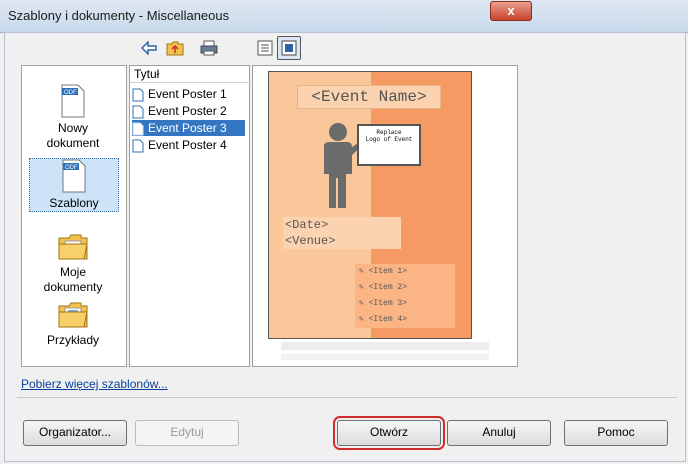 Image resolution: width=688 pixels, height=464 pixels. What do you see at coordinates (73, 247) in the screenshot?
I see `my-documents-icon` at bounding box center [73, 247].